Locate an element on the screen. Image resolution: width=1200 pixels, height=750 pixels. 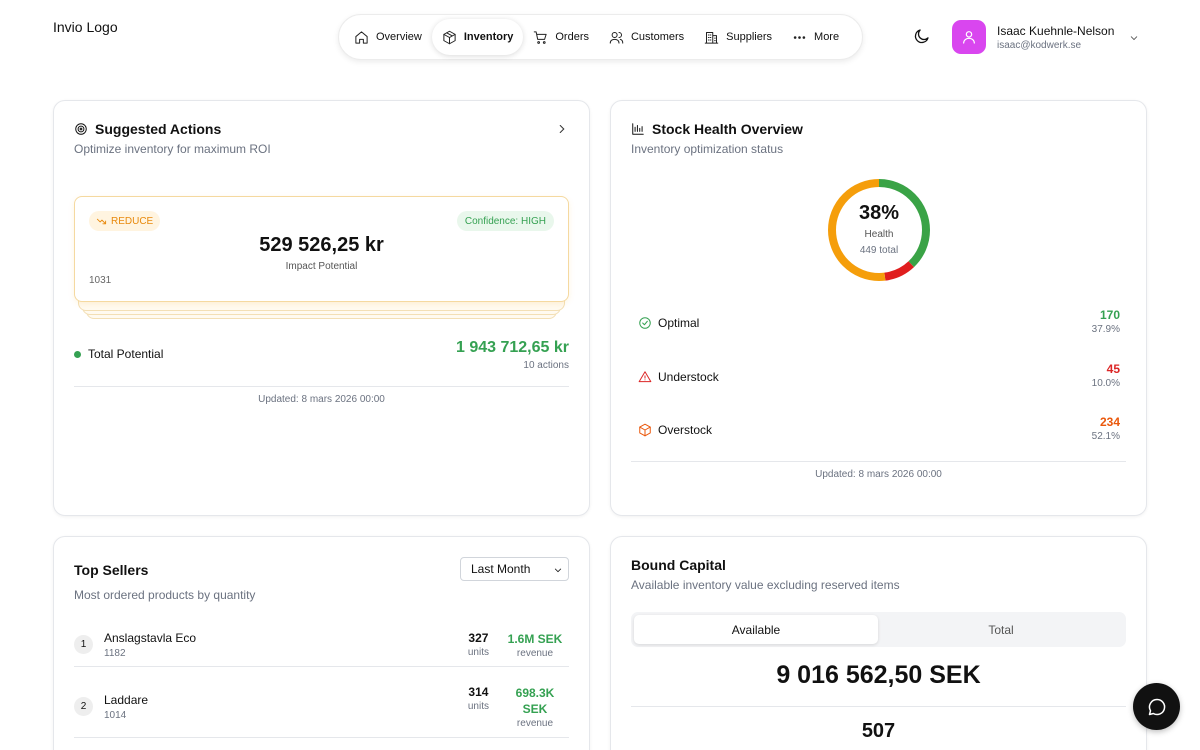
nav-more: More is located at coordinates (815, 37).